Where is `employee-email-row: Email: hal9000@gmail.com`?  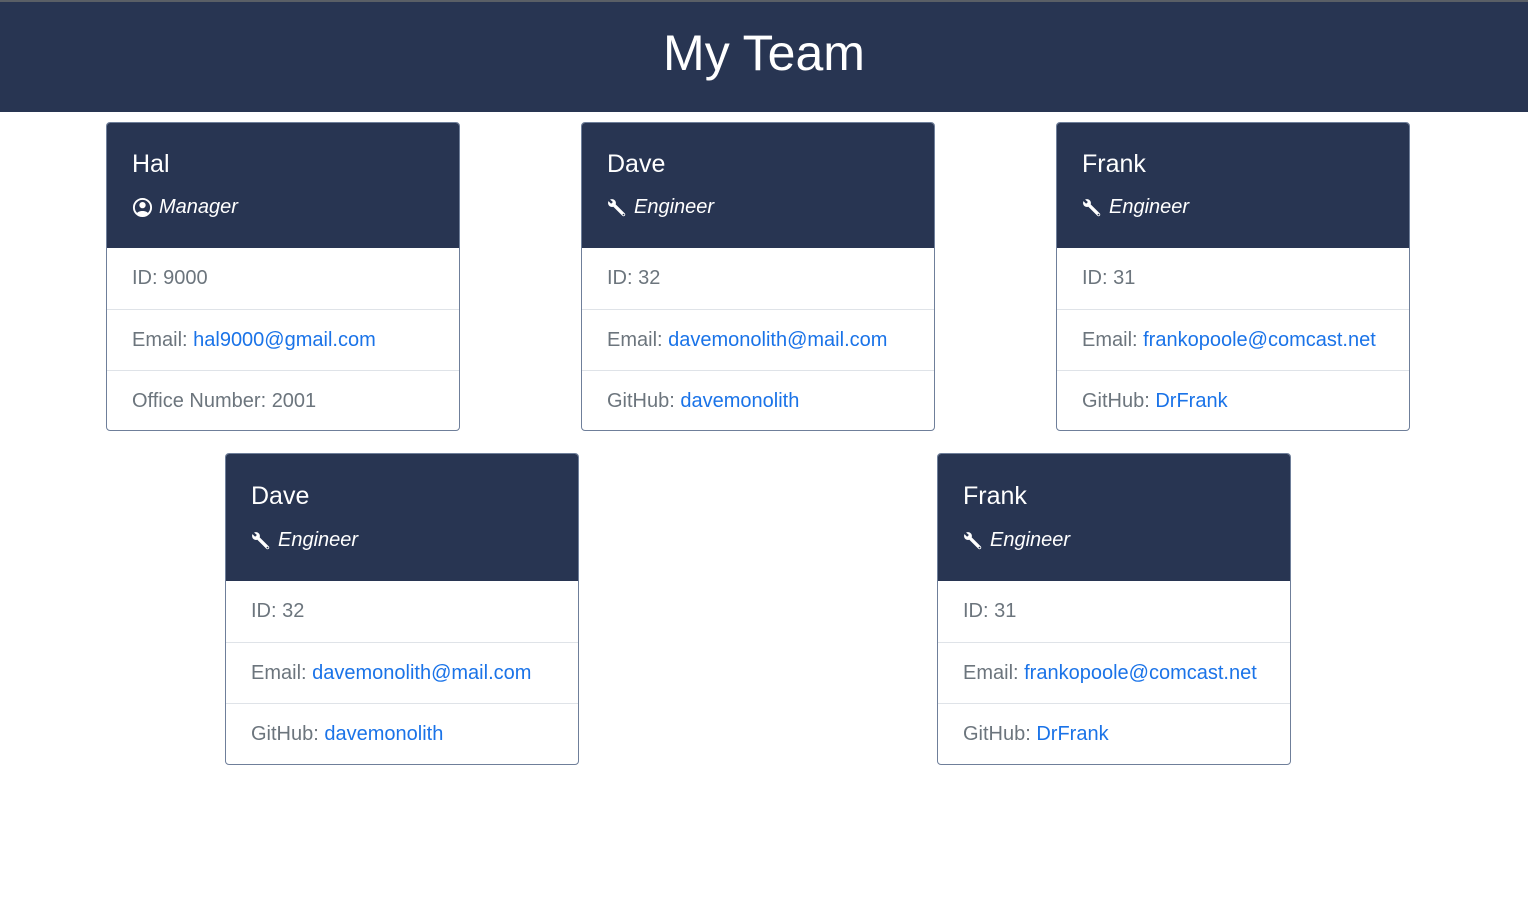 employee-email-row: Email: hal9000@gmail.com is located at coordinates (283, 339).